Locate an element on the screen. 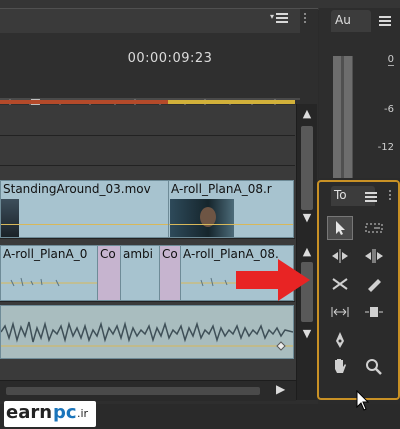 This screenshot has height=429, width=400. audio-clip-waveform-track is located at coordinates (147, 332).